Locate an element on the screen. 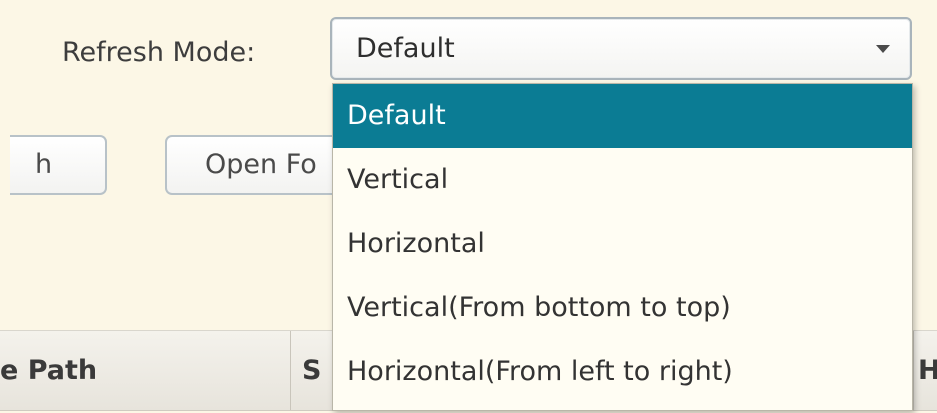 The height and width of the screenshot is (413, 937). column-header-path: e Path is located at coordinates (48, 371).